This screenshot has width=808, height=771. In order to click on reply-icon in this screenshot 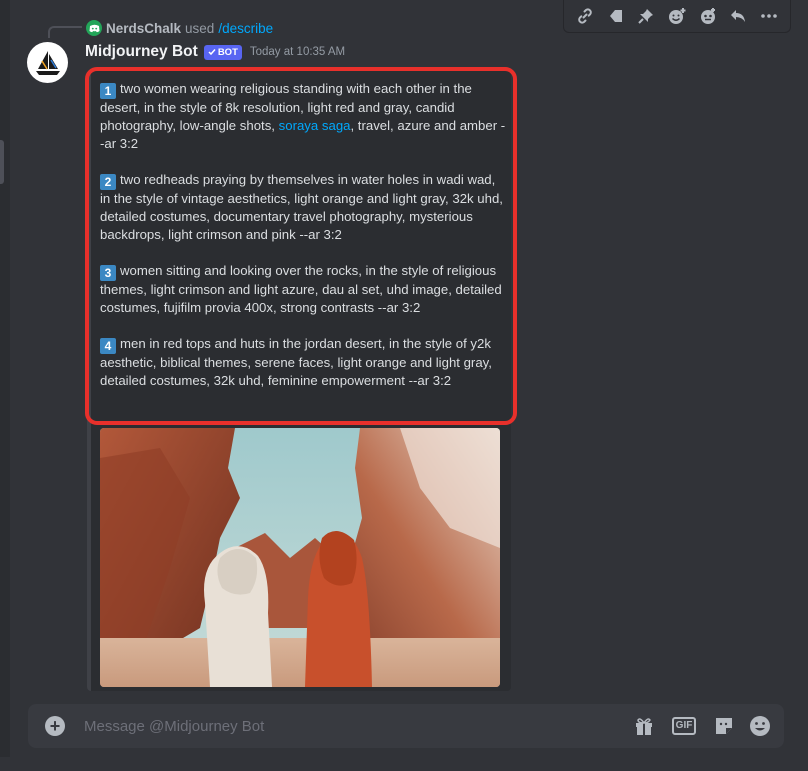, I will do `click(738, 16)`.